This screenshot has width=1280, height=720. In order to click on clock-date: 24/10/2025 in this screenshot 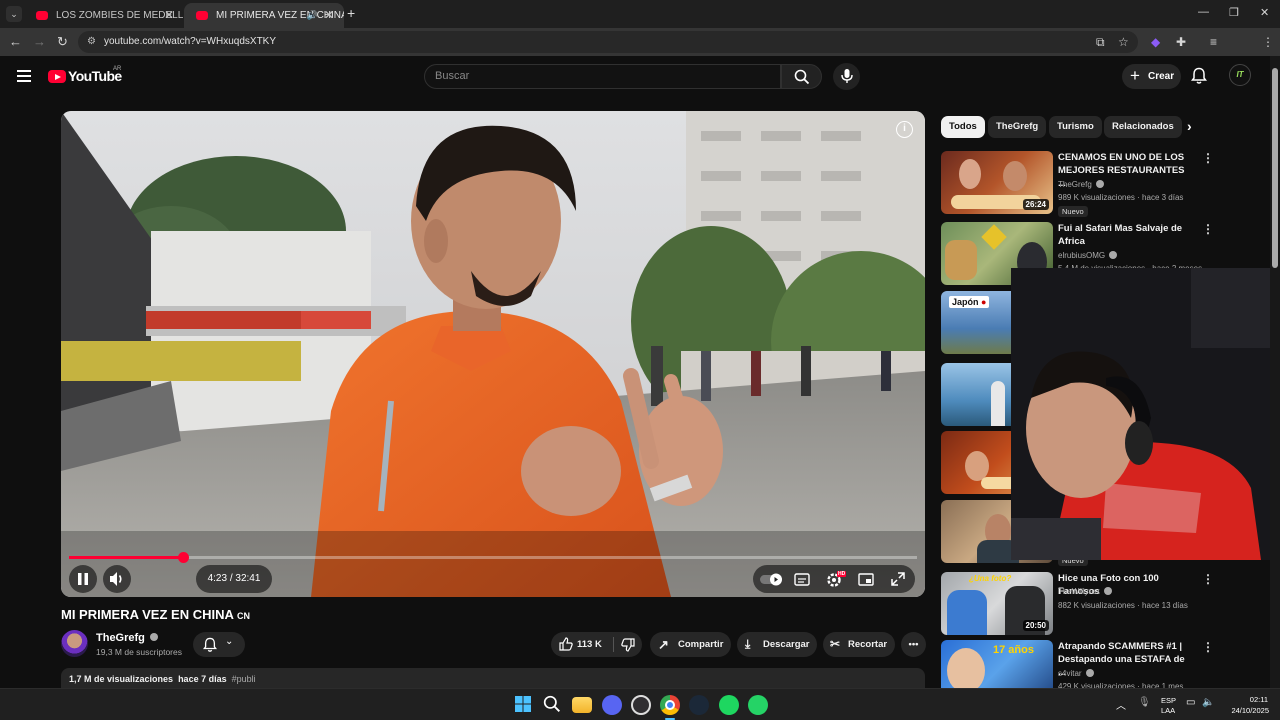, I will do `click(1246, 710)`.